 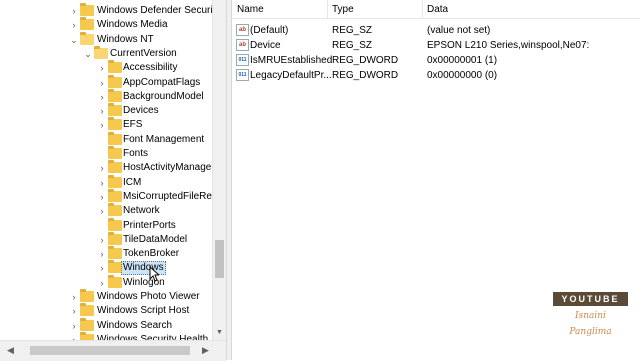 I want to click on value-data: 0x00000000 (0), so click(x=462, y=75).